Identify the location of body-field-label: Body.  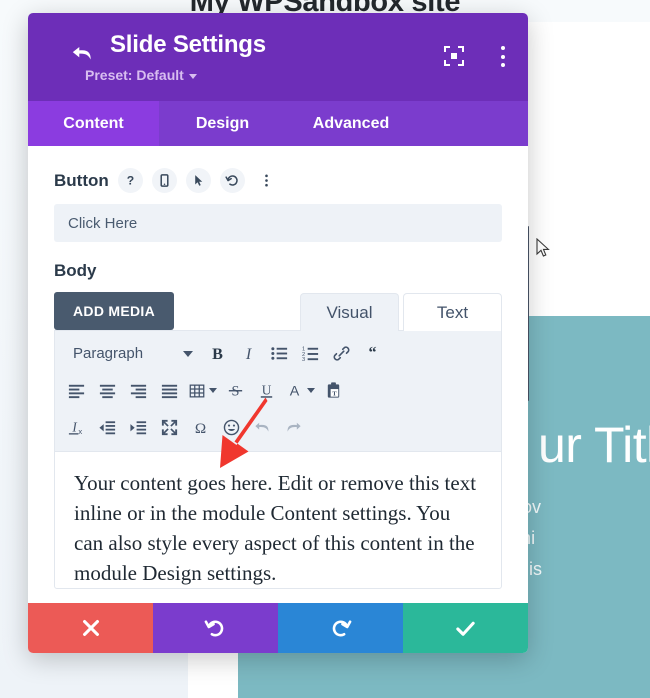
(75, 270).